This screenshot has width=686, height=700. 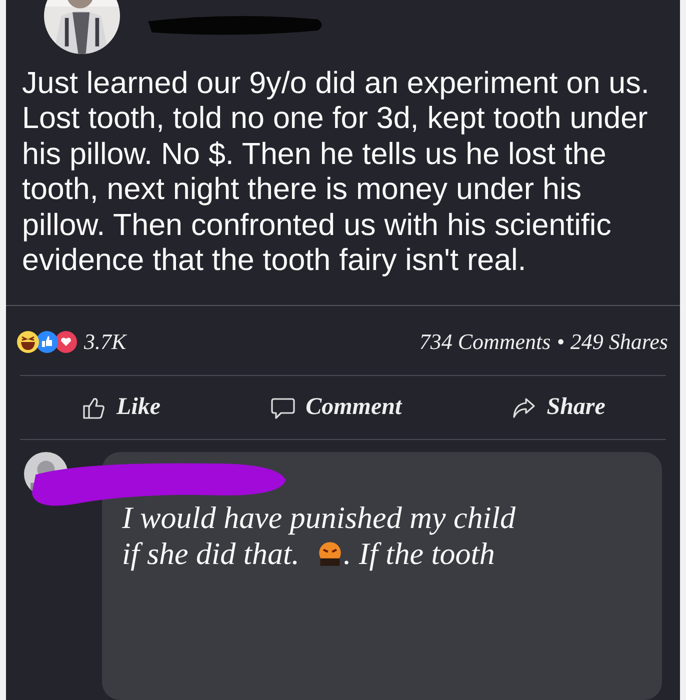 I want to click on comment-text: . If the tooth, so click(x=419, y=554).